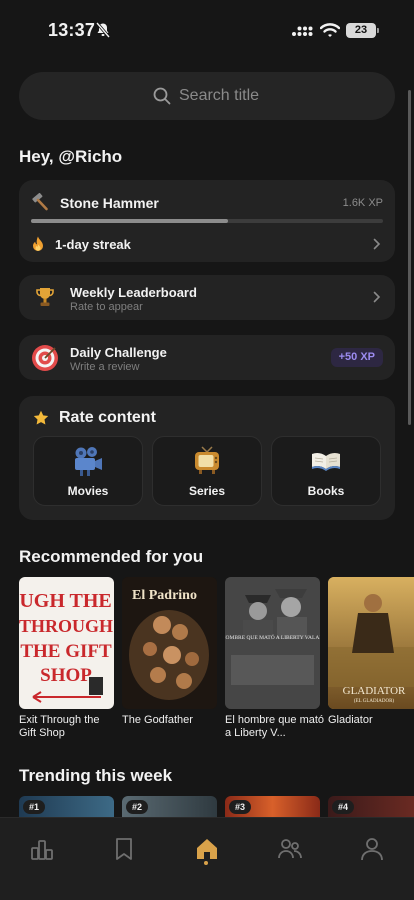  I want to click on bar-chart-icon, so click(42, 849).